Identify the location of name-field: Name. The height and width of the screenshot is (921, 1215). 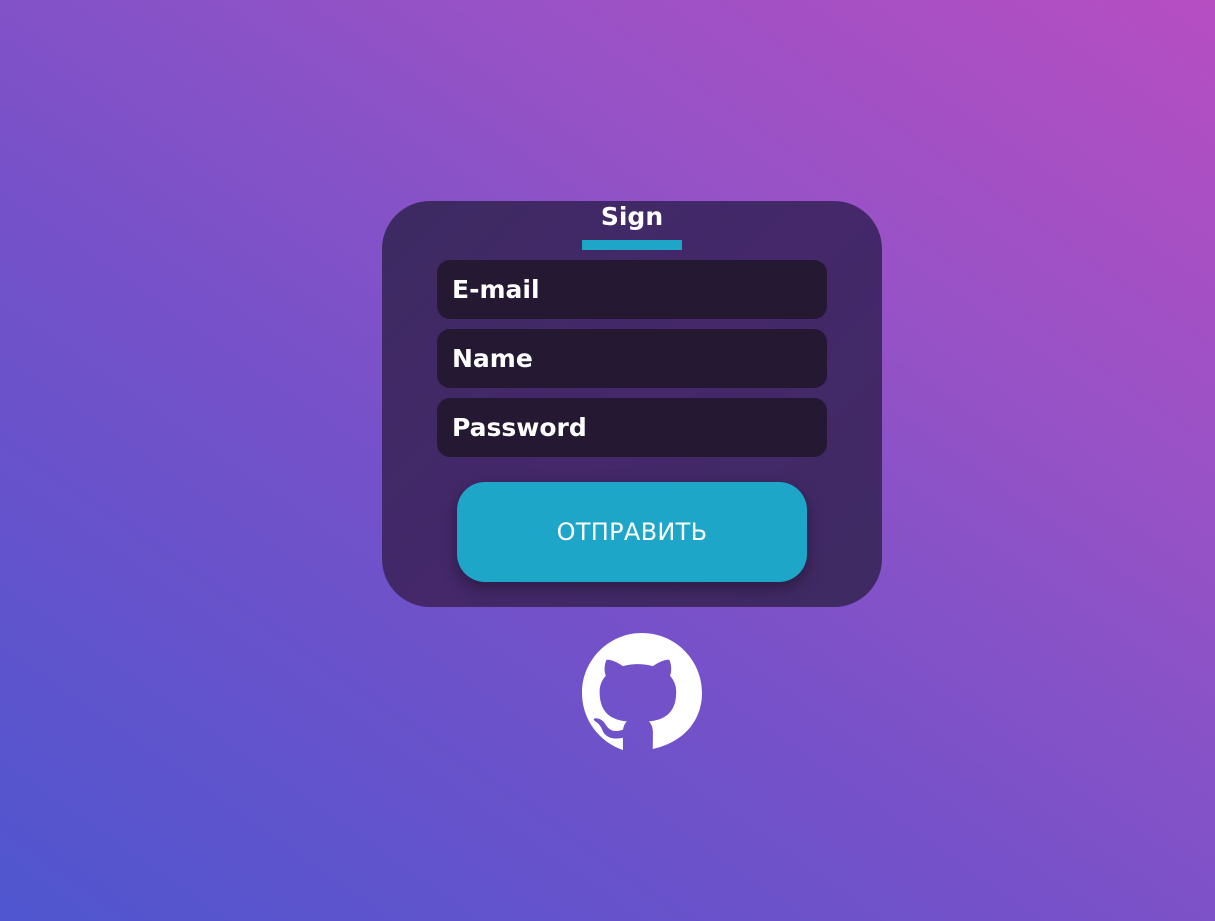
(632, 358).